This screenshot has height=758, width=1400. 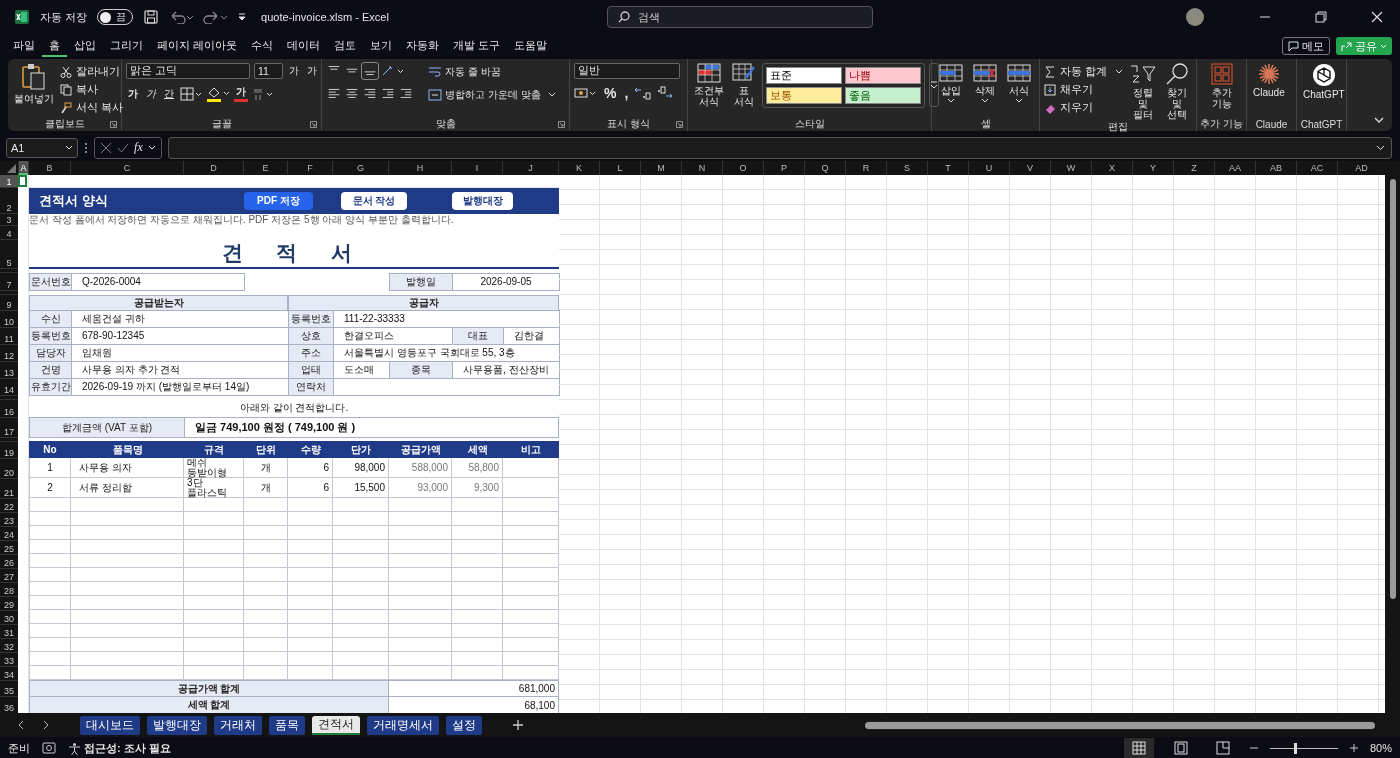 I want to click on font-style-button: 간, so click(x=169, y=93).